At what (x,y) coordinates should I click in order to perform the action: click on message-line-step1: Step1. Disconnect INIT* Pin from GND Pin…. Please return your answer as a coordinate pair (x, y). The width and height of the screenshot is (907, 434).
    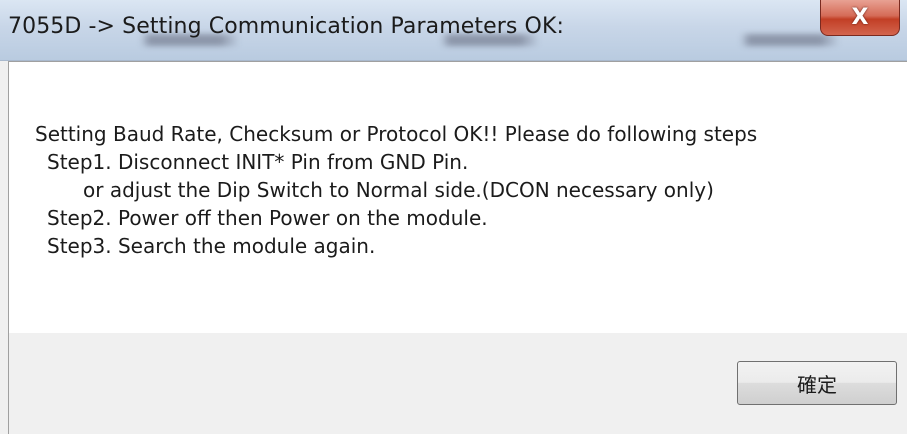
    Looking at the image, I should click on (258, 162).